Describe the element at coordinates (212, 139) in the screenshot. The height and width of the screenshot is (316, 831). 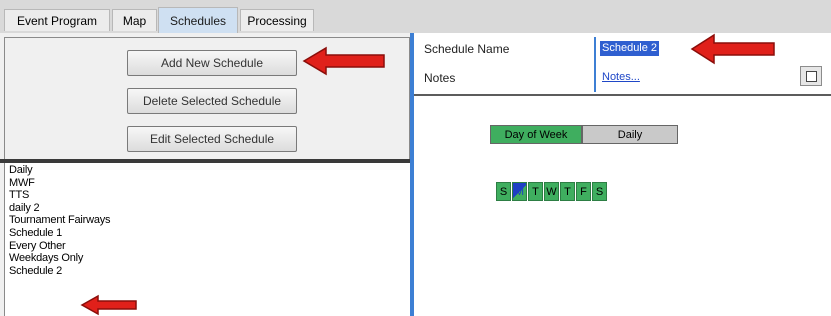
I see `edit-selected-schedule-button: Edit Selected Schedule` at that location.